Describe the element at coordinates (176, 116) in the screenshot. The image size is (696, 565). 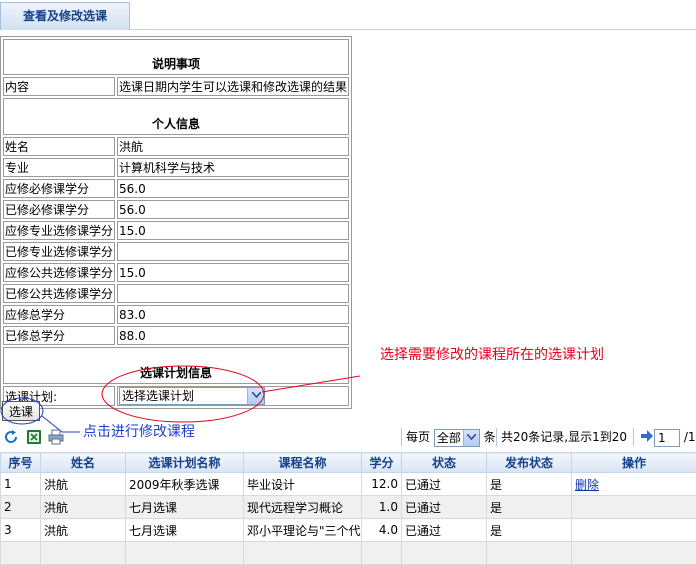
I see `personal-info-heading: 个人信息` at that location.